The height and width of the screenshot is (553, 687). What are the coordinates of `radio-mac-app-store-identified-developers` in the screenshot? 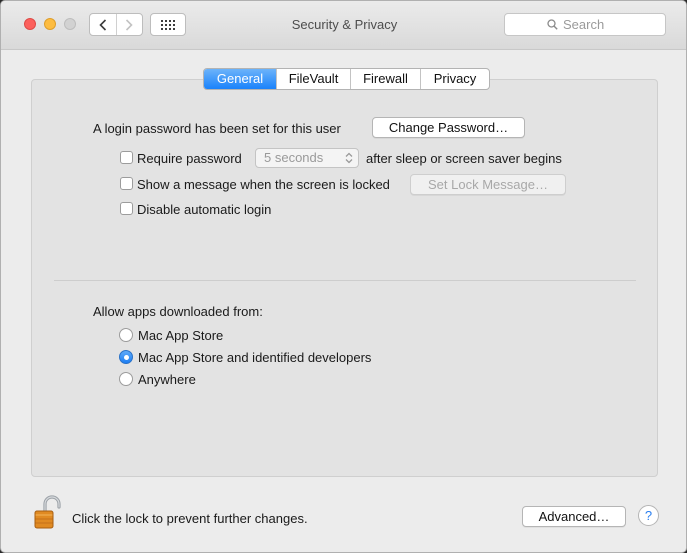 It's located at (126, 357).